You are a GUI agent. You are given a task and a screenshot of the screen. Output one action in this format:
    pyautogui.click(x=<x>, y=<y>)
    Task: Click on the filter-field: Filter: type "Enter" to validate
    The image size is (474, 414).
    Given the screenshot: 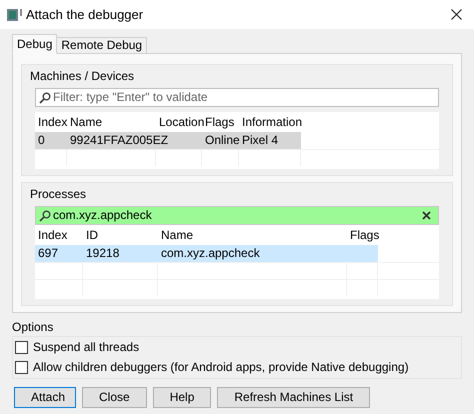 What is the action you would take?
    pyautogui.click(x=237, y=97)
    